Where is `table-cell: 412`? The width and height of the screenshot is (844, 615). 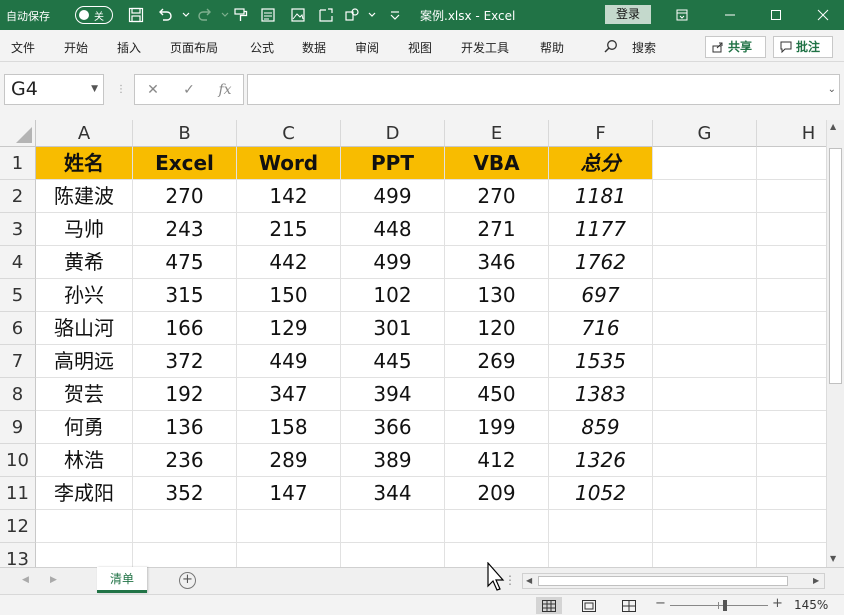
table-cell: 412 is located at coordinates (497, 460).